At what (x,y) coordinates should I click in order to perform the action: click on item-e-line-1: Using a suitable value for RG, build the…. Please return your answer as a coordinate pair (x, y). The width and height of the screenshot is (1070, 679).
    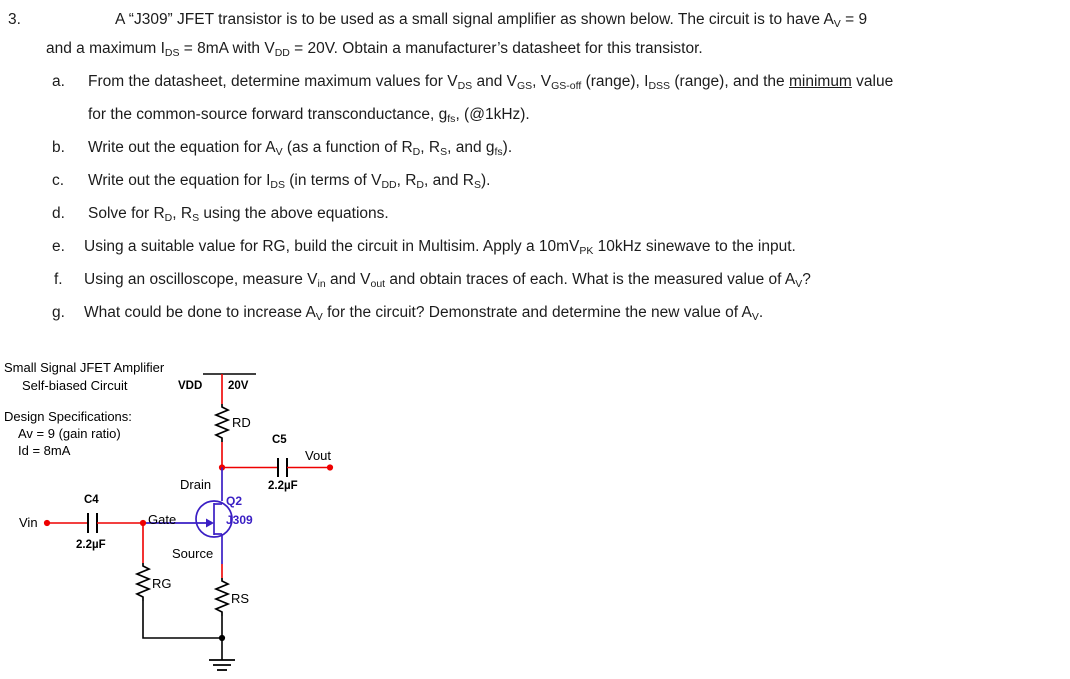
    Looking at the image, I should click on (440, 247).